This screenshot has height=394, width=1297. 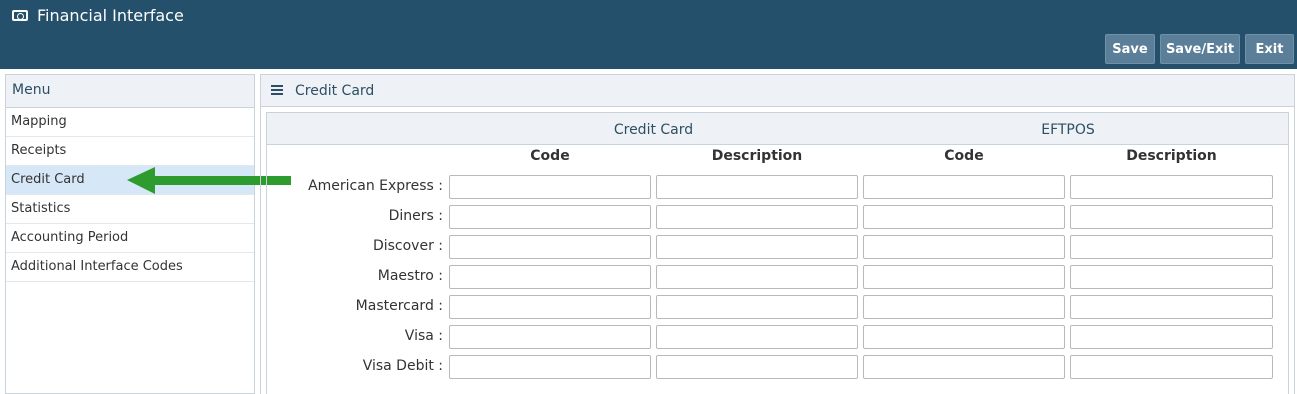 What do you see at coordinates (964, 307) in the screenshot?
I see `mastercard-eftpos-code-input` at bounding box center [964, 307].